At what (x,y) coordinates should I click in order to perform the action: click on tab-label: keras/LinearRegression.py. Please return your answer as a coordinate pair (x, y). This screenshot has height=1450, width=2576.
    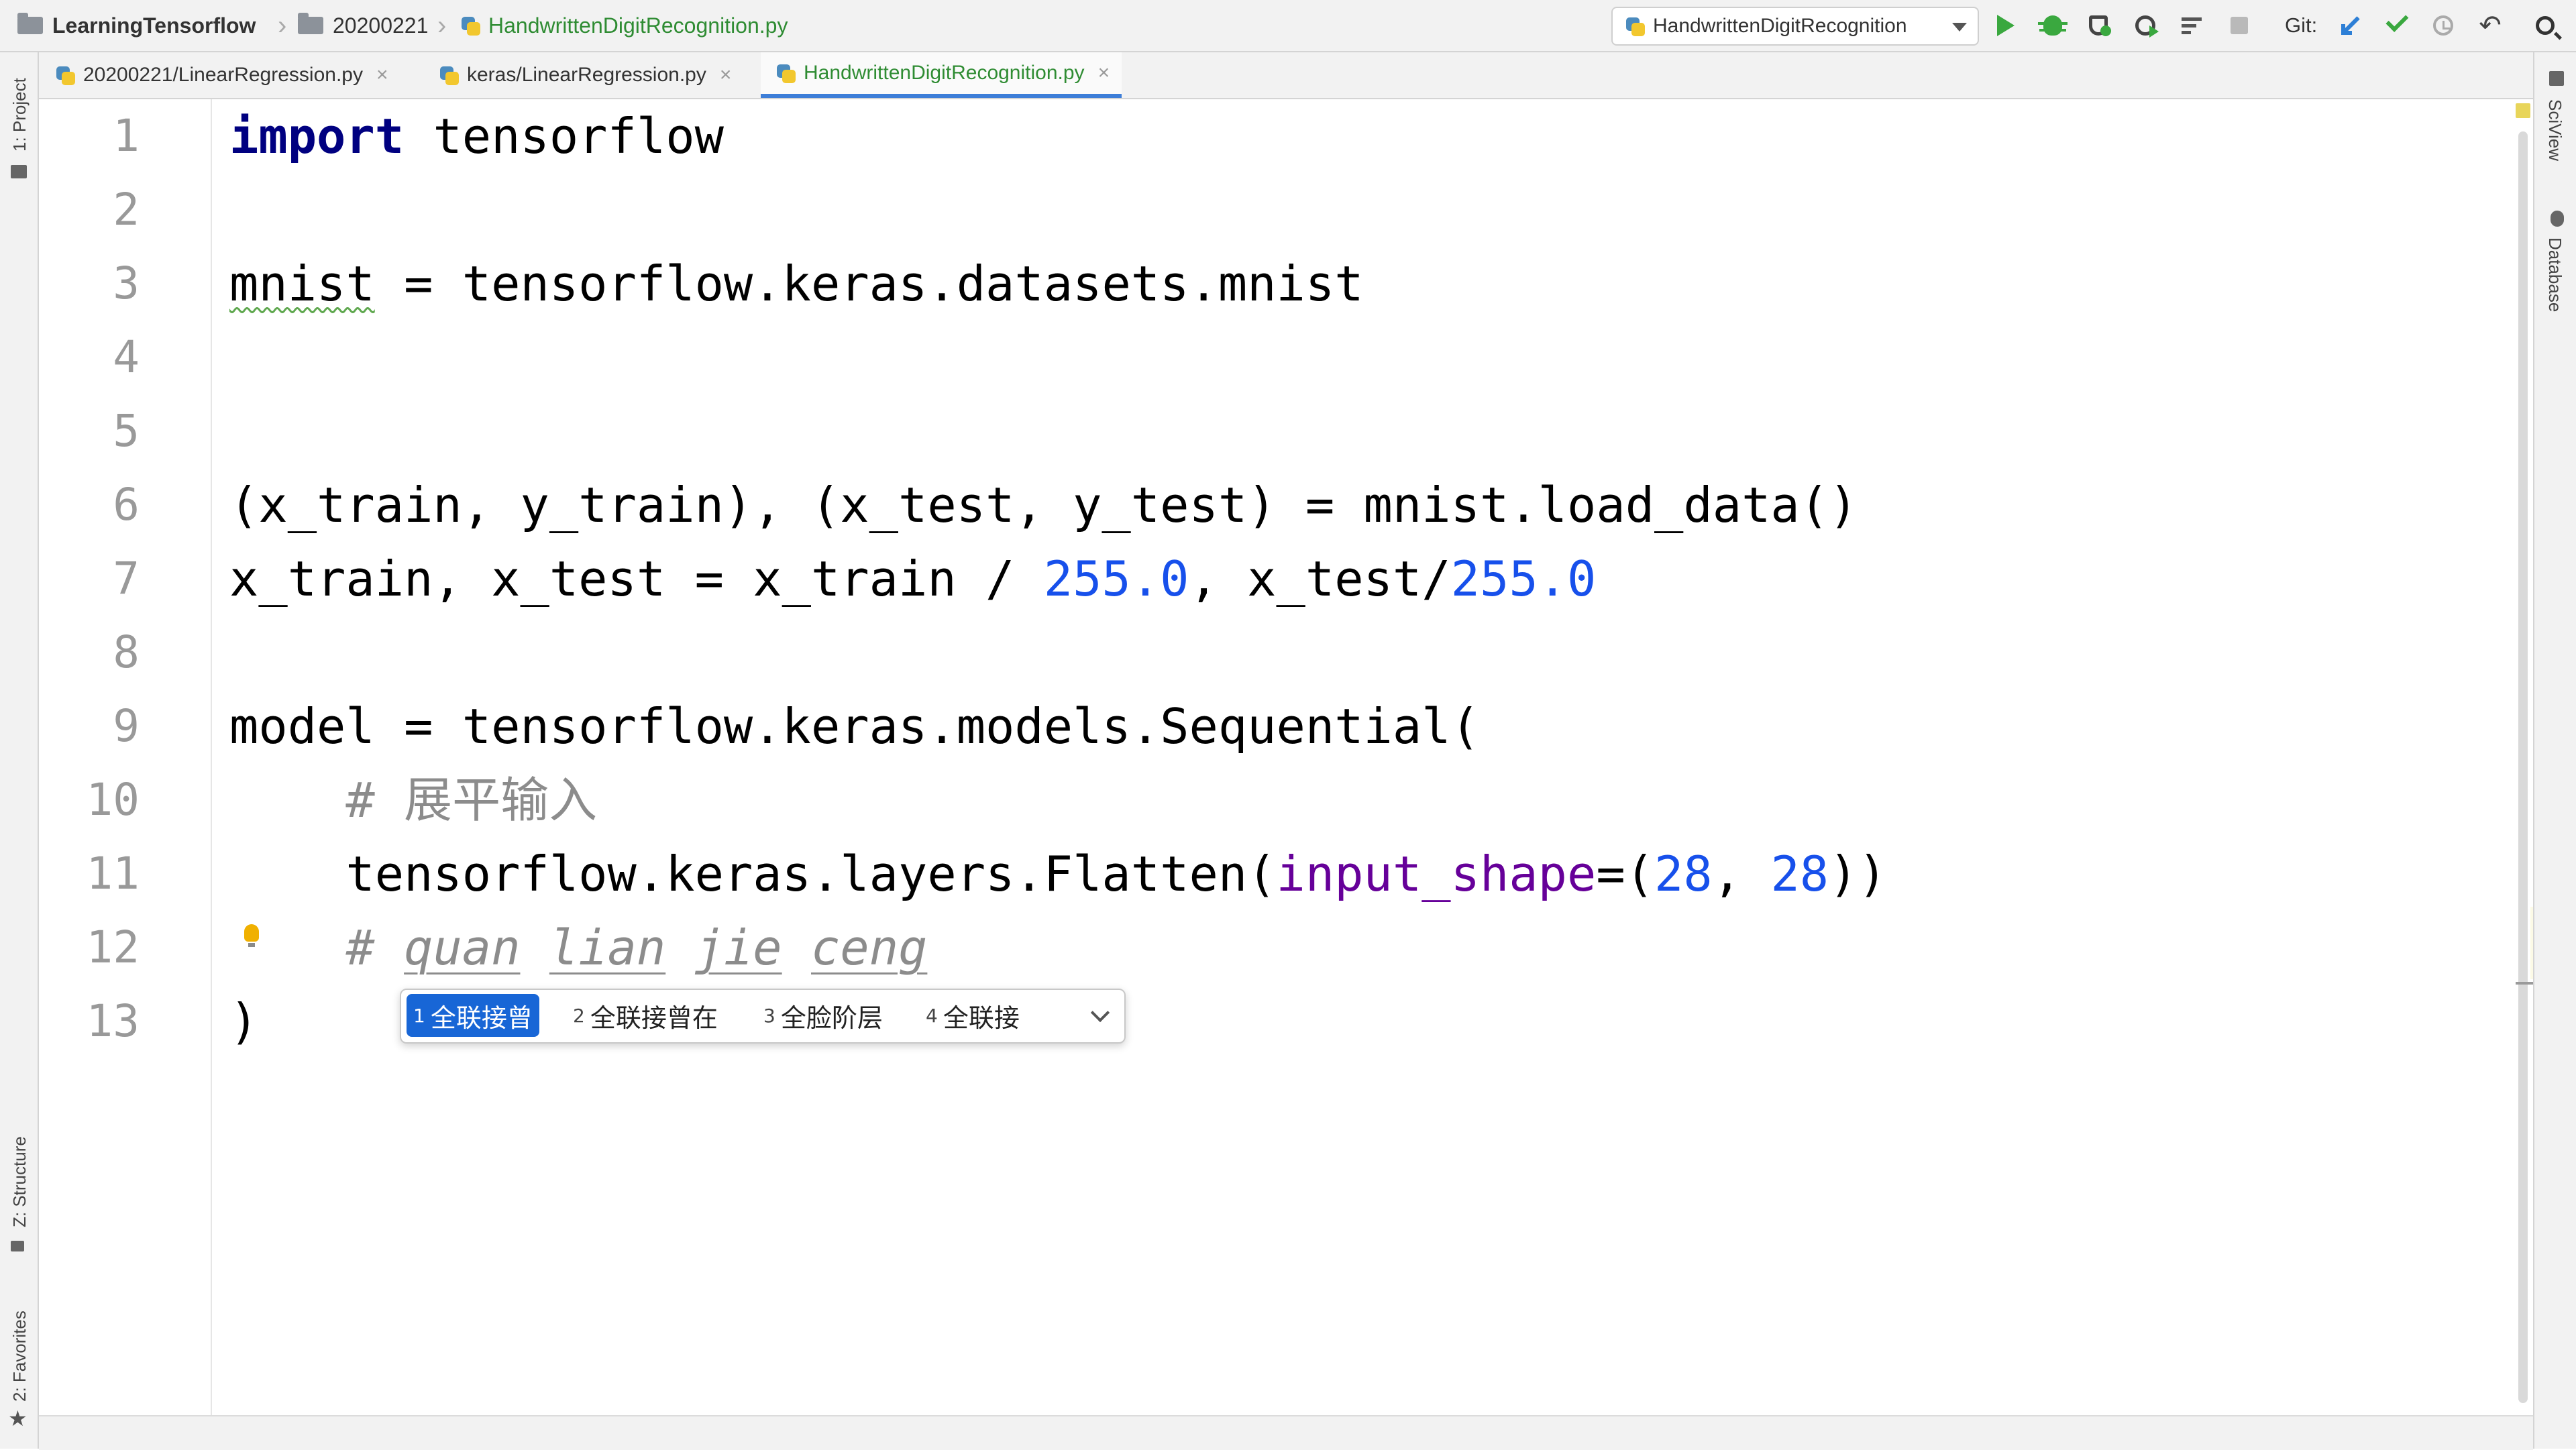
    Looking at the image, I should click on (586, 75).